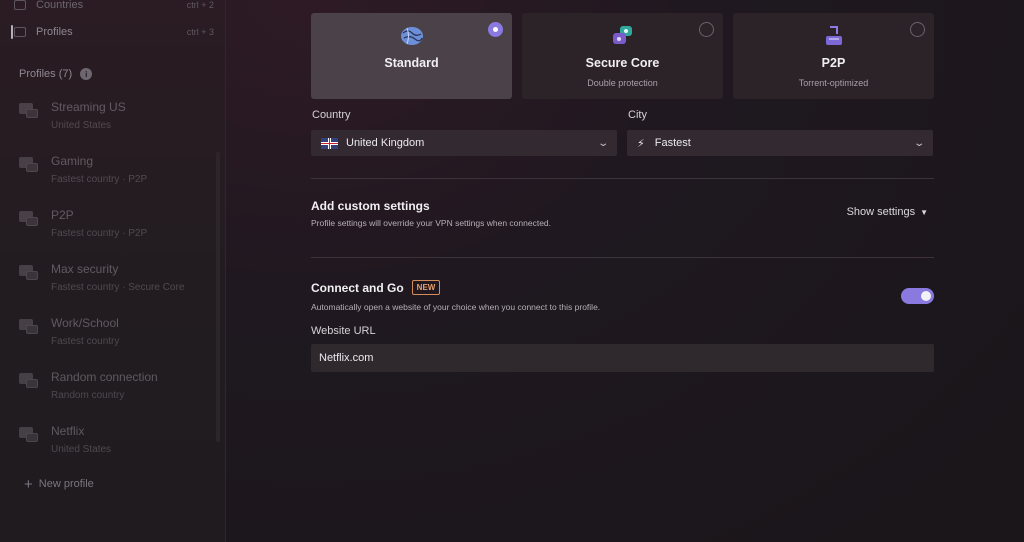 The image size is (1024, 542). I want to click on city-value: Fastest, so click(672, 143).